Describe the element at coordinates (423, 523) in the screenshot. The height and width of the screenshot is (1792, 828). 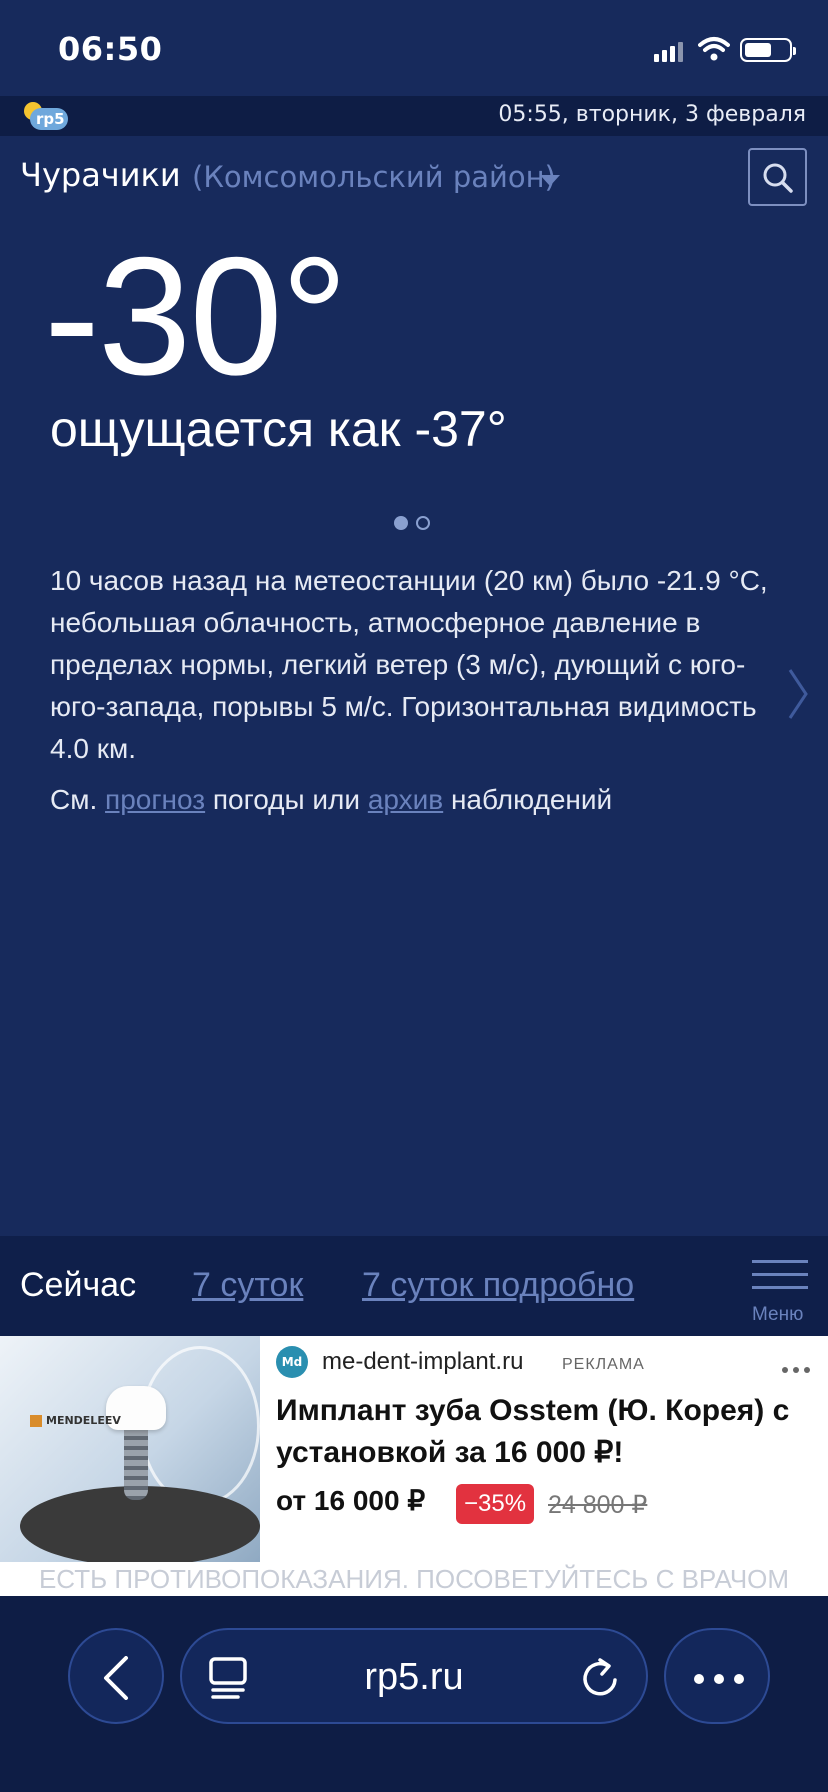
I see `page-dot` at that location.